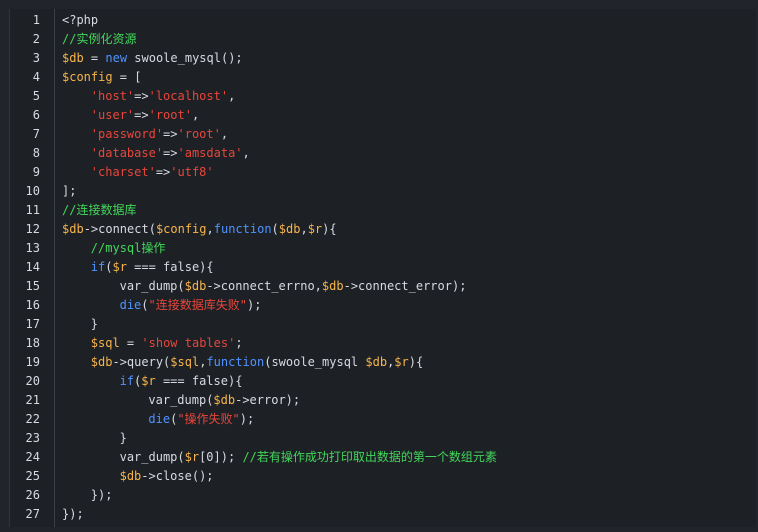  Describe the element at coordinates (315, 362) in the screenshot. I see `code-token-plain: (swoole_mysql` at that location.